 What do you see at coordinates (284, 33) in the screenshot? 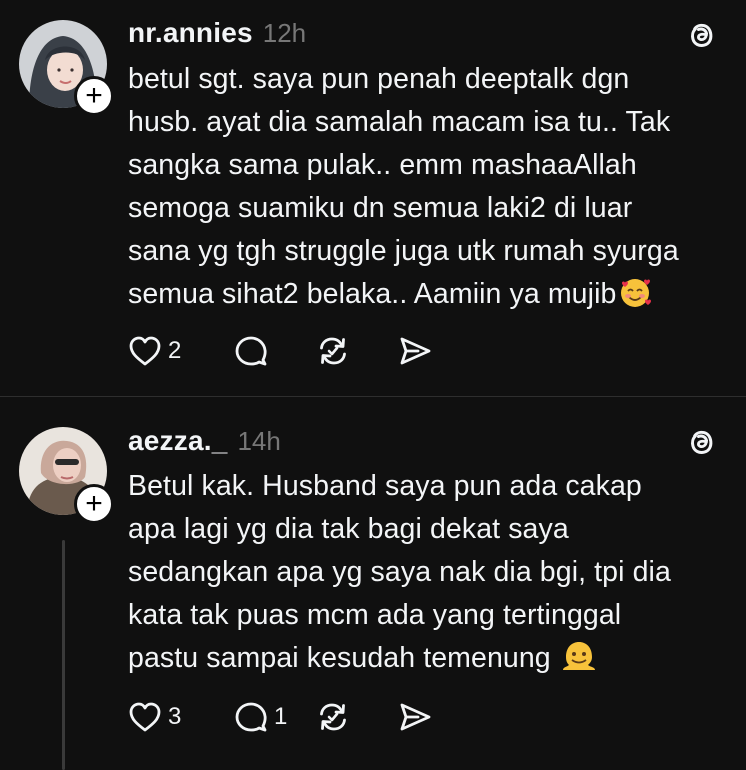
I see `timestamp: 12h` at bounding box center [284, 33].